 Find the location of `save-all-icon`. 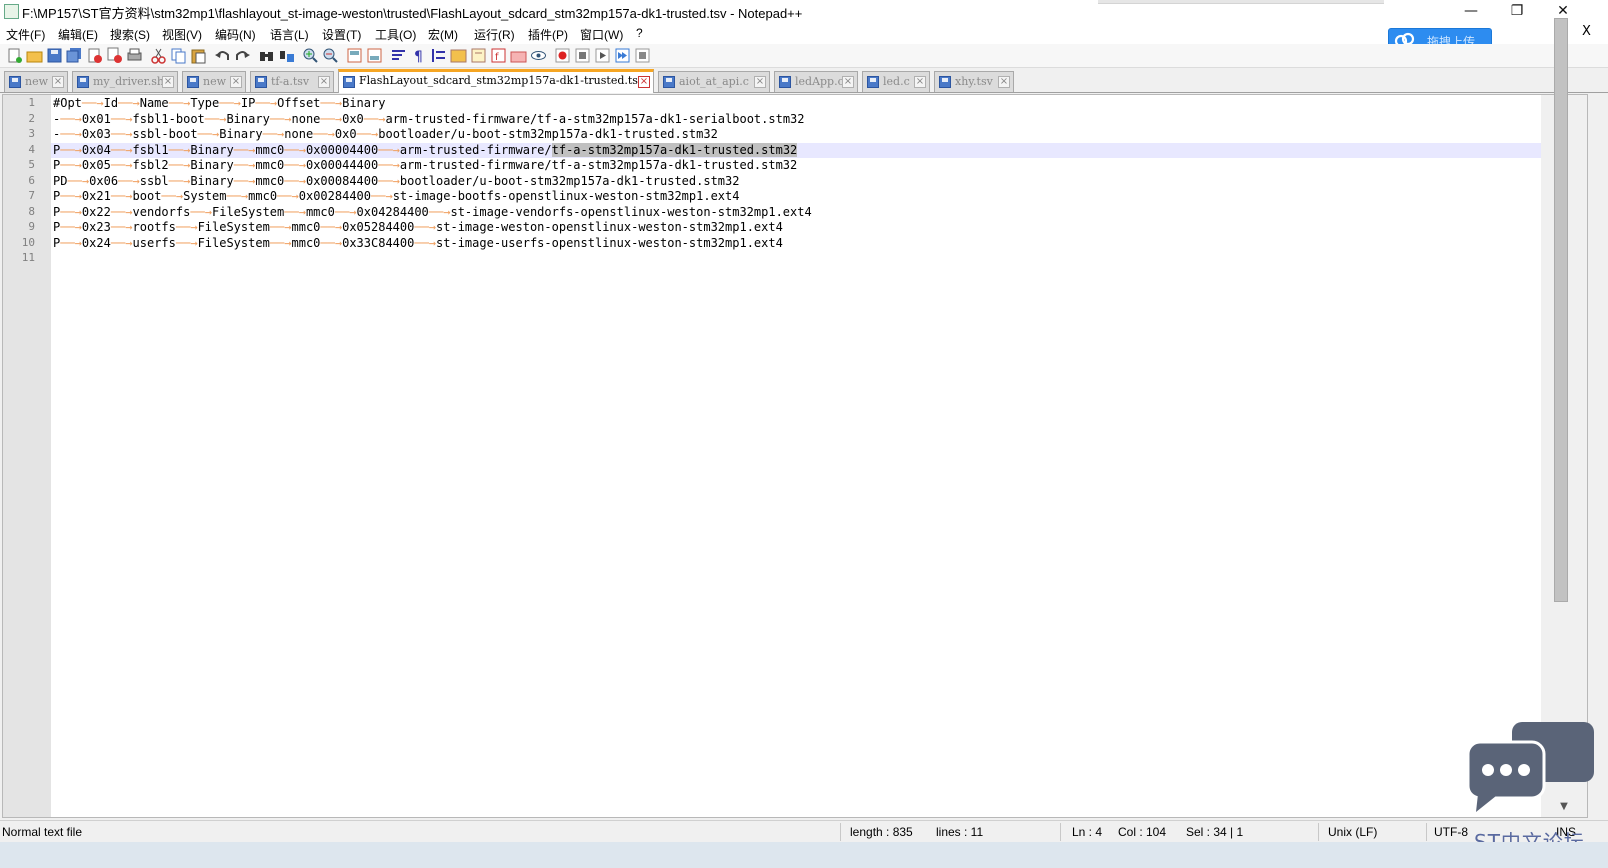

save-all-icon is located at coordinates (74, 55).